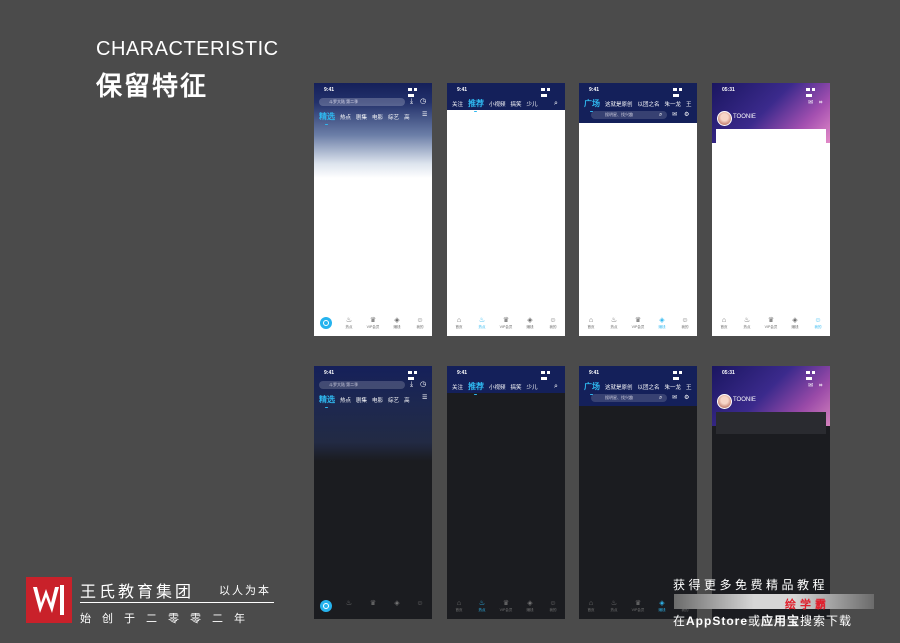 The image size is (900, 643). I want to click on channel-tabs: 精选 热点 剧集 电影 综艺高, so click(367, 118).